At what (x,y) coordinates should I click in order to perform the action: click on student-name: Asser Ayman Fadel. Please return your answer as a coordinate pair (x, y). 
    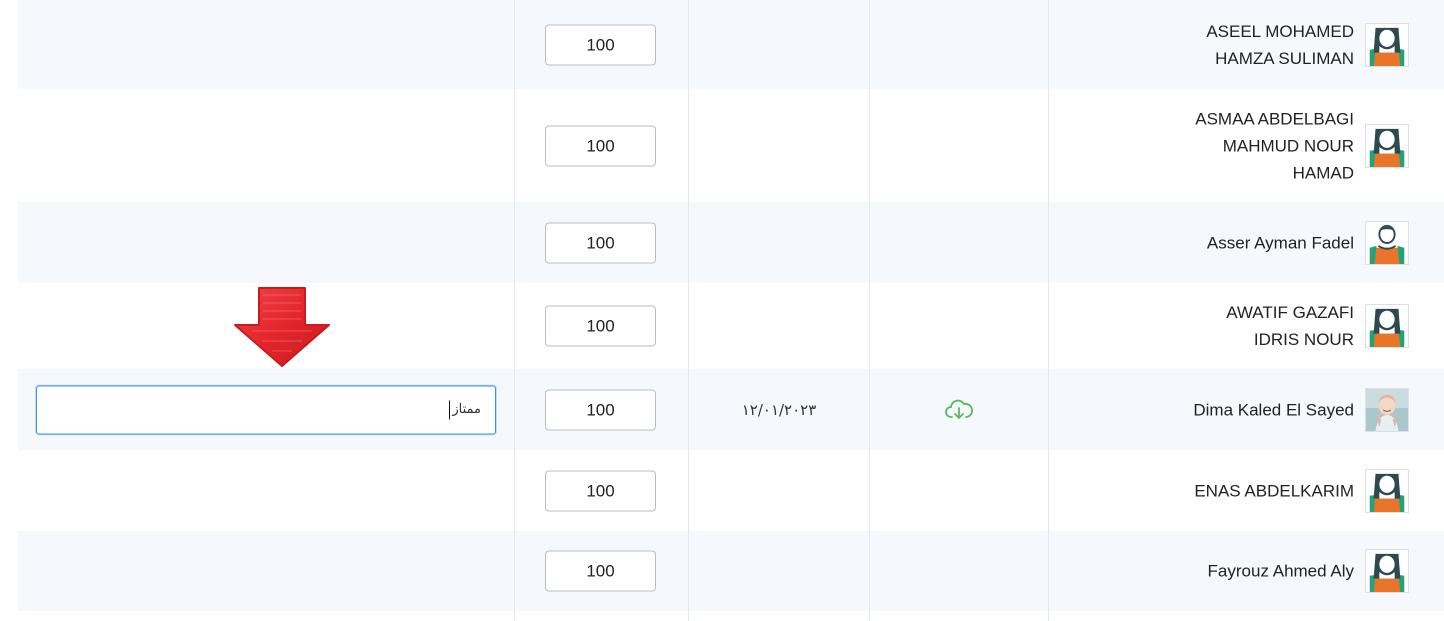
    Looking at the image, I should click on (1280, 242).